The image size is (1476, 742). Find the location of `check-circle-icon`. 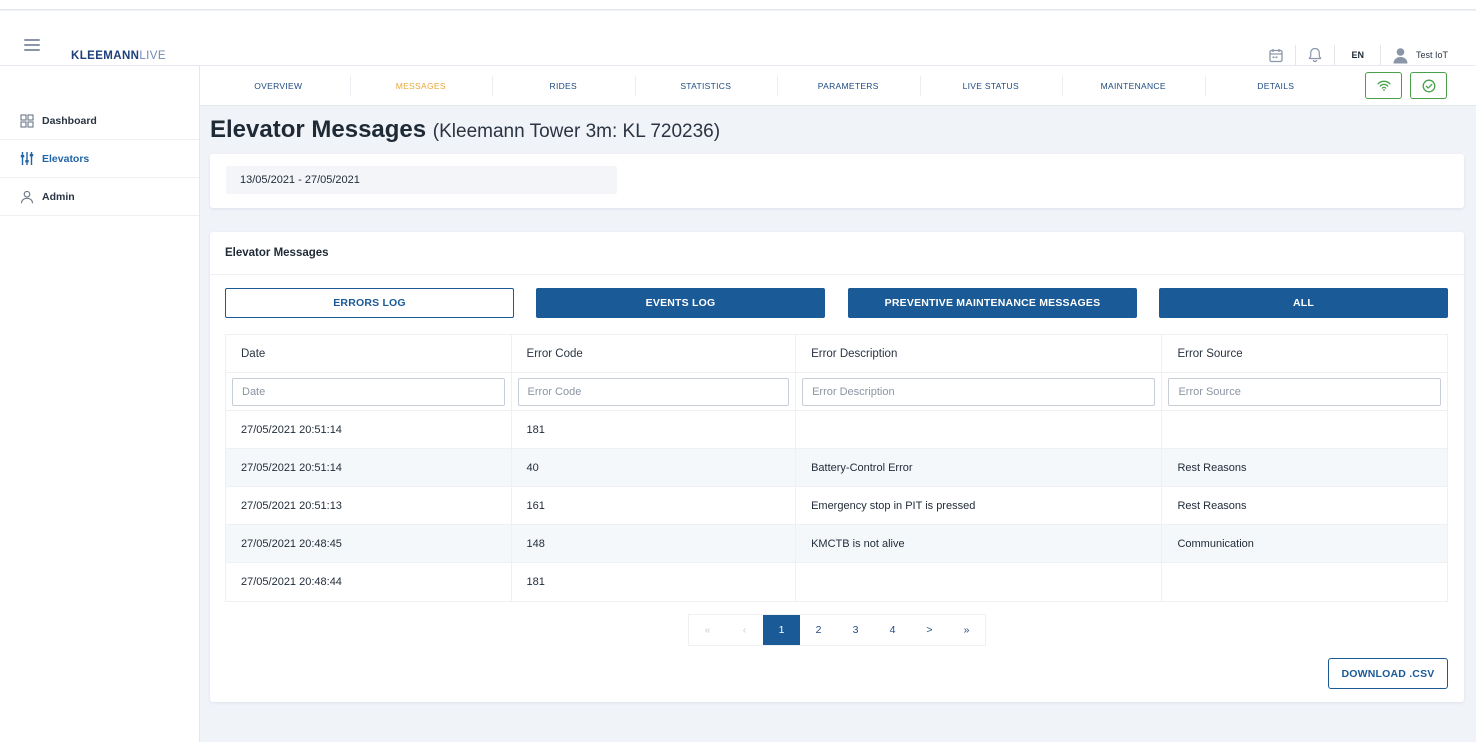

check-circle-icon is located at coordinates (1428, 85).